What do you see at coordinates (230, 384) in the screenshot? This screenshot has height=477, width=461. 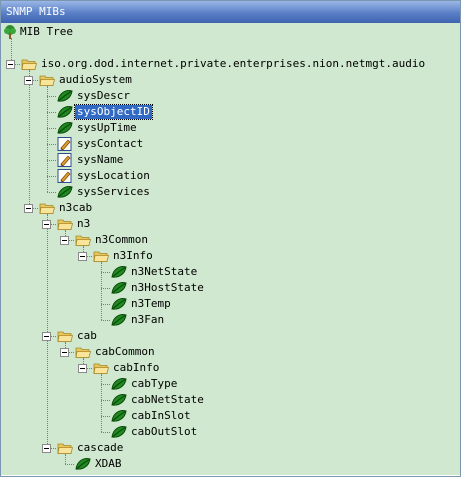 I see `tree-leaf-node: cabType` at bounding box center [230, 384].